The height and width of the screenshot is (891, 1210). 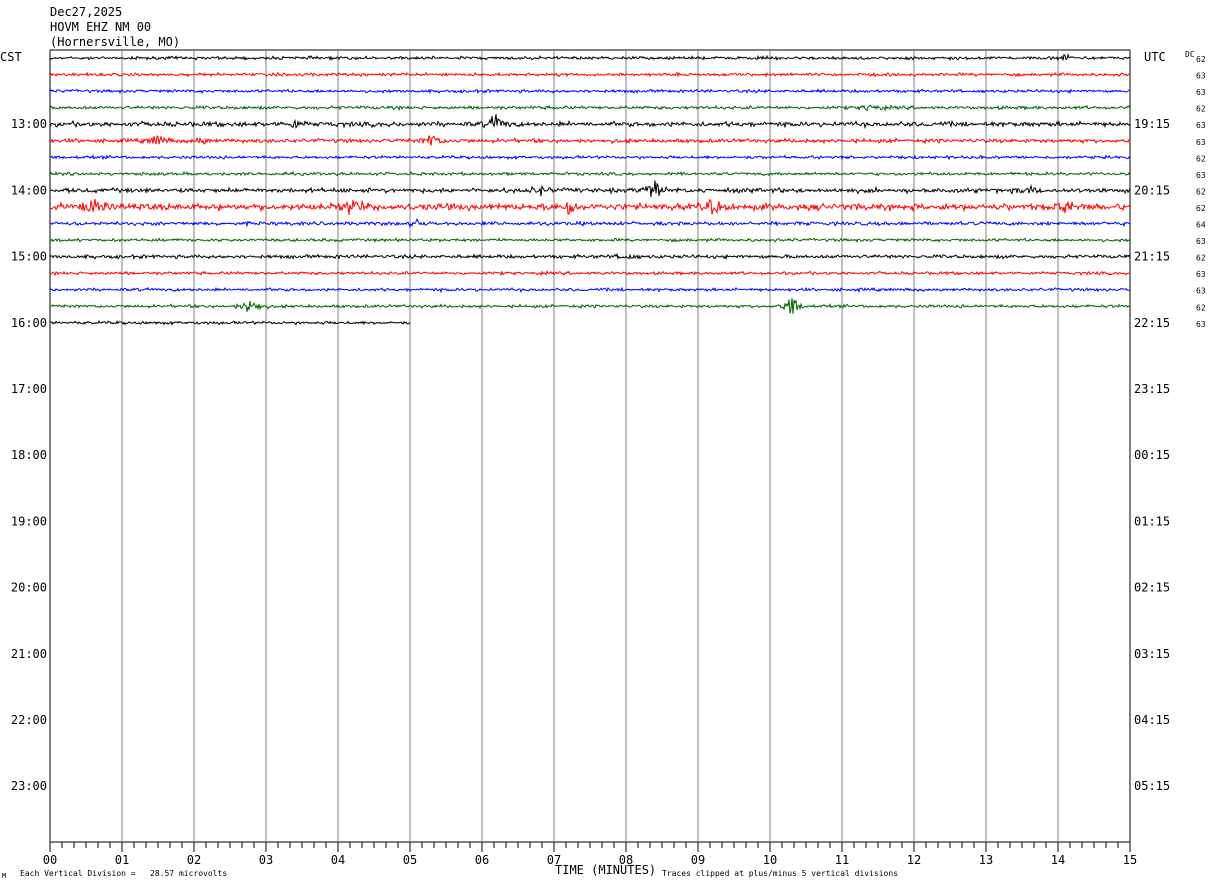 What do you see at coordinates (338, 860) in the screenshot?
I see `x-tick-label: 04` at bounding box center [338, 860].